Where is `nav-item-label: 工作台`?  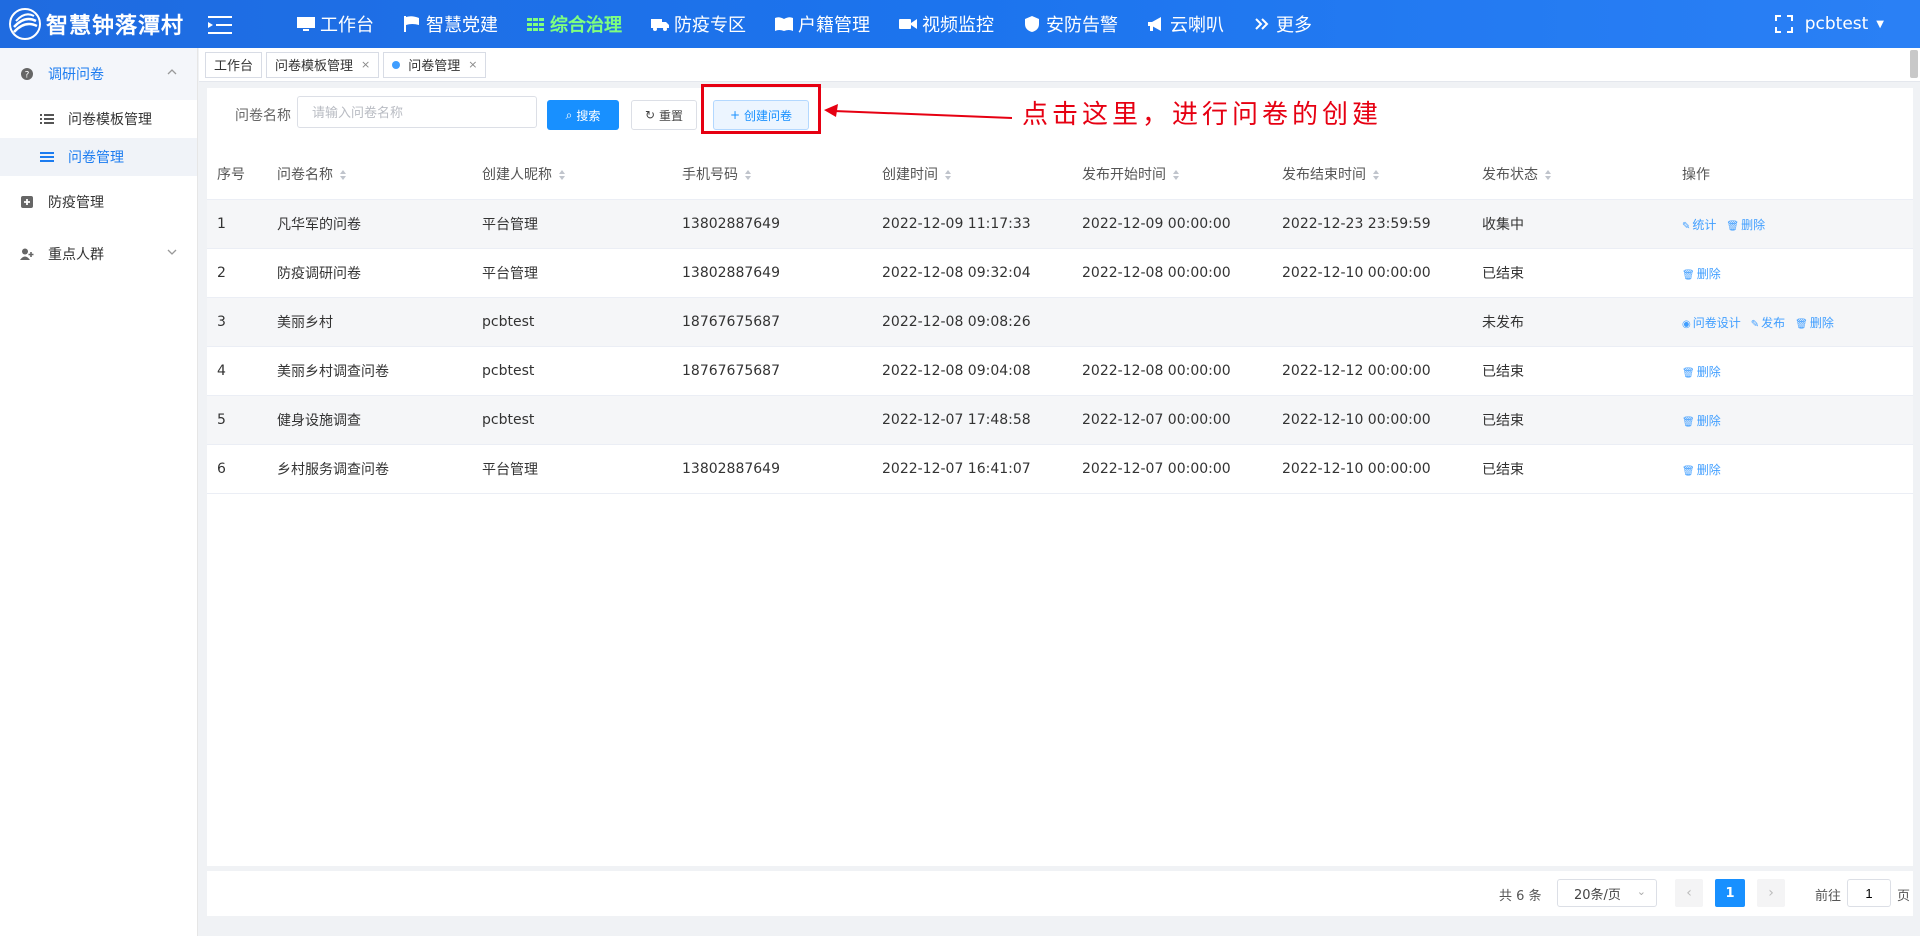
nav-item-label: 工作台 is located at coordinates (347, 25).